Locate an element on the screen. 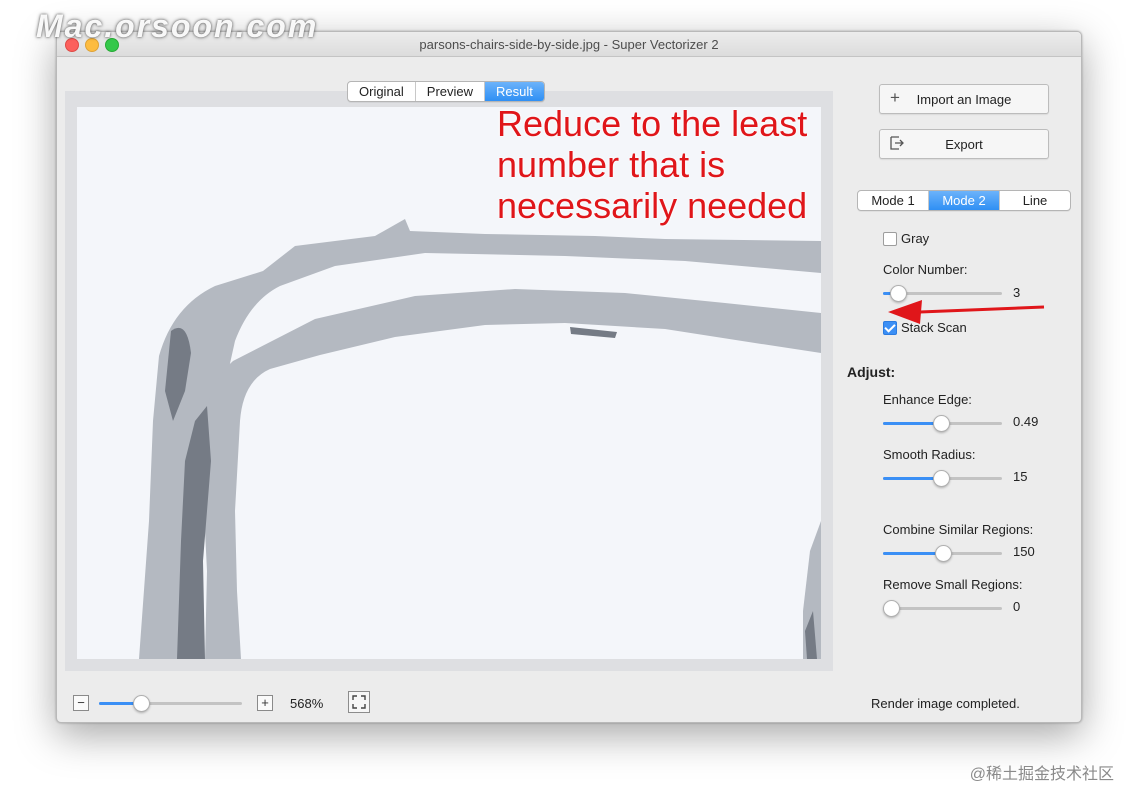  adjust-heading: Adjust: is located at coordinates (871, 372).